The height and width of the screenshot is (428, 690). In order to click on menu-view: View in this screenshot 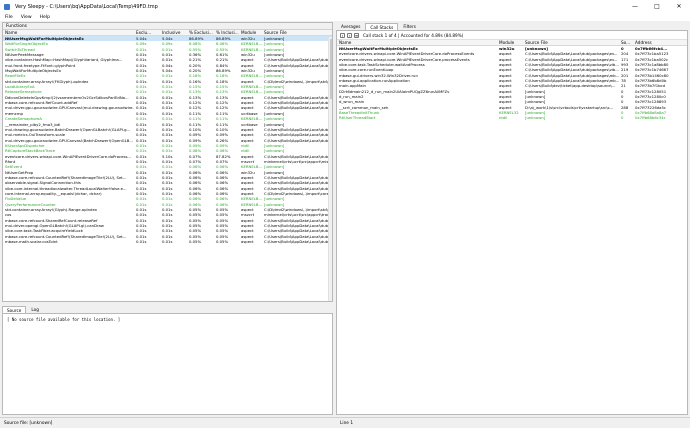, I will do `click(26, 17)`.